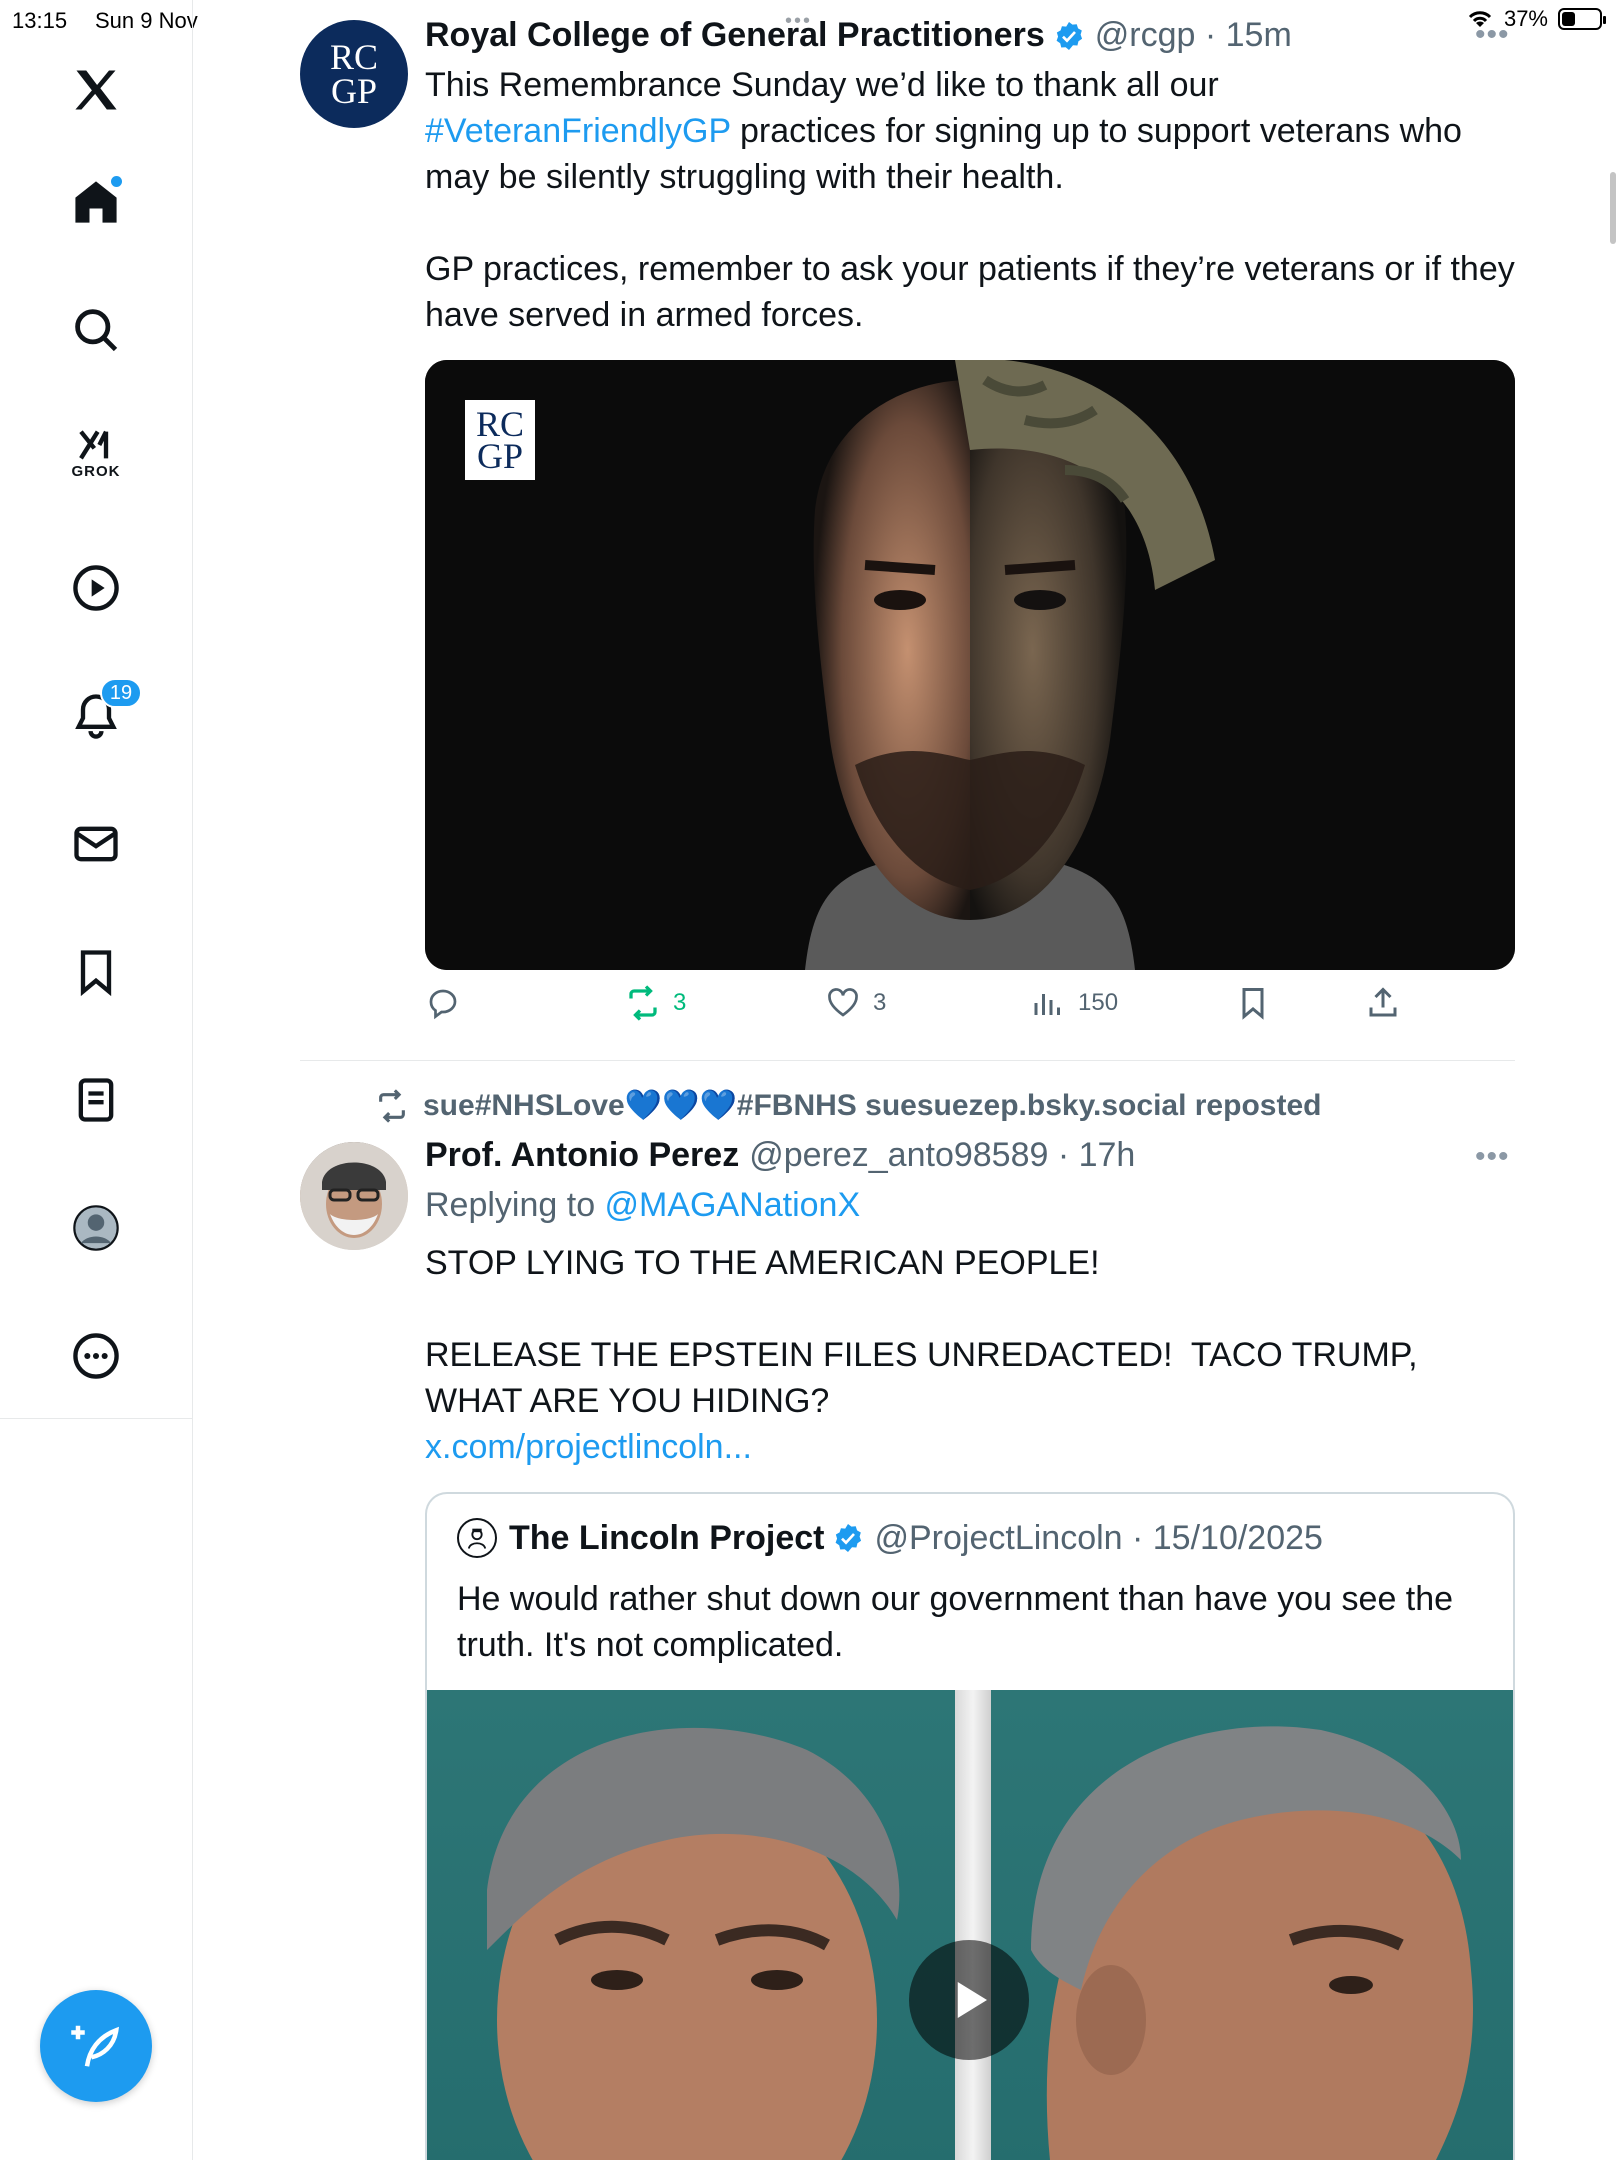 The height and width of the screenshot is (2160, 1620). Describe the element at coordinates (691, 1925) in the screenshot. I see `mugshot-left-image` at that location.